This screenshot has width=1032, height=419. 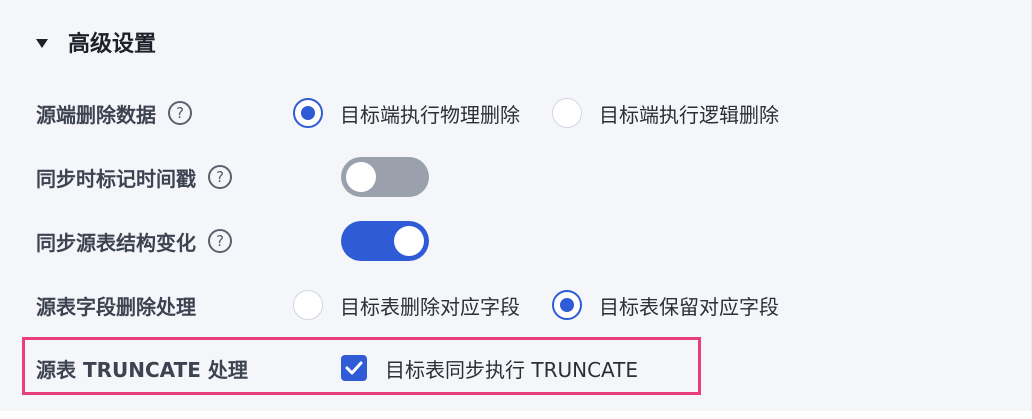 I want to click on row-field-delete: 源表字段删除处理, so click(x=116, y=305).